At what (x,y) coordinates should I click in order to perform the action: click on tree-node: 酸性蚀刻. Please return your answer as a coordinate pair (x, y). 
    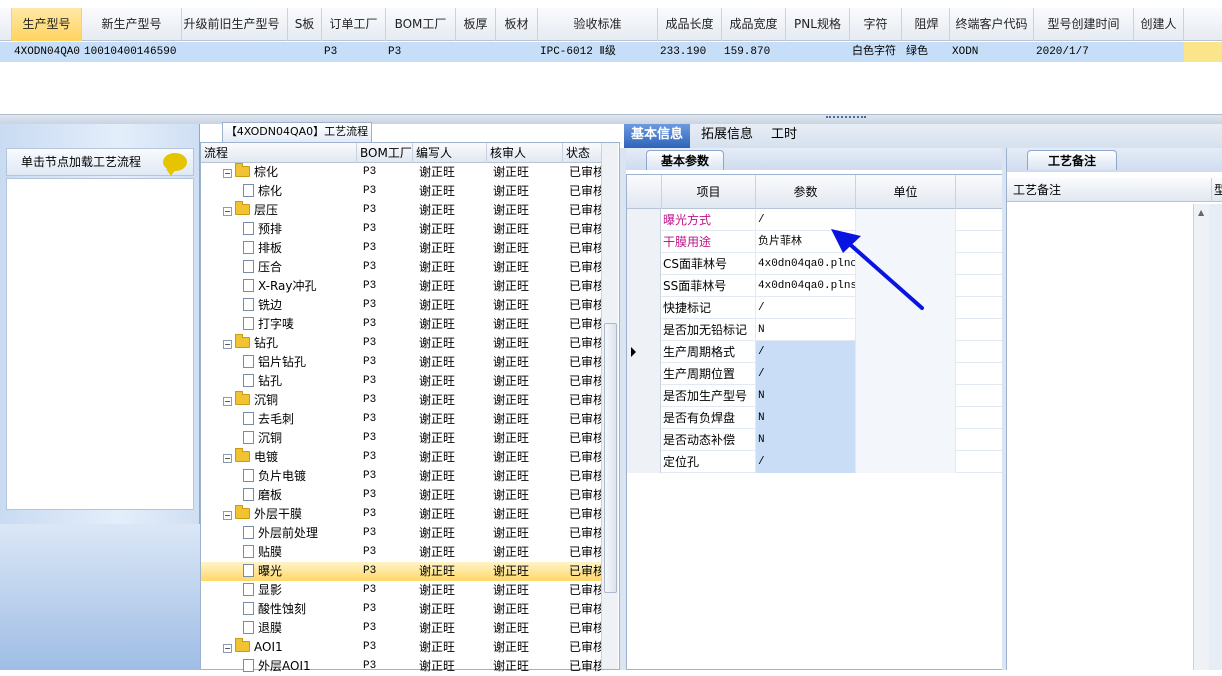
    Looking at the image, I should click on (279, 609).